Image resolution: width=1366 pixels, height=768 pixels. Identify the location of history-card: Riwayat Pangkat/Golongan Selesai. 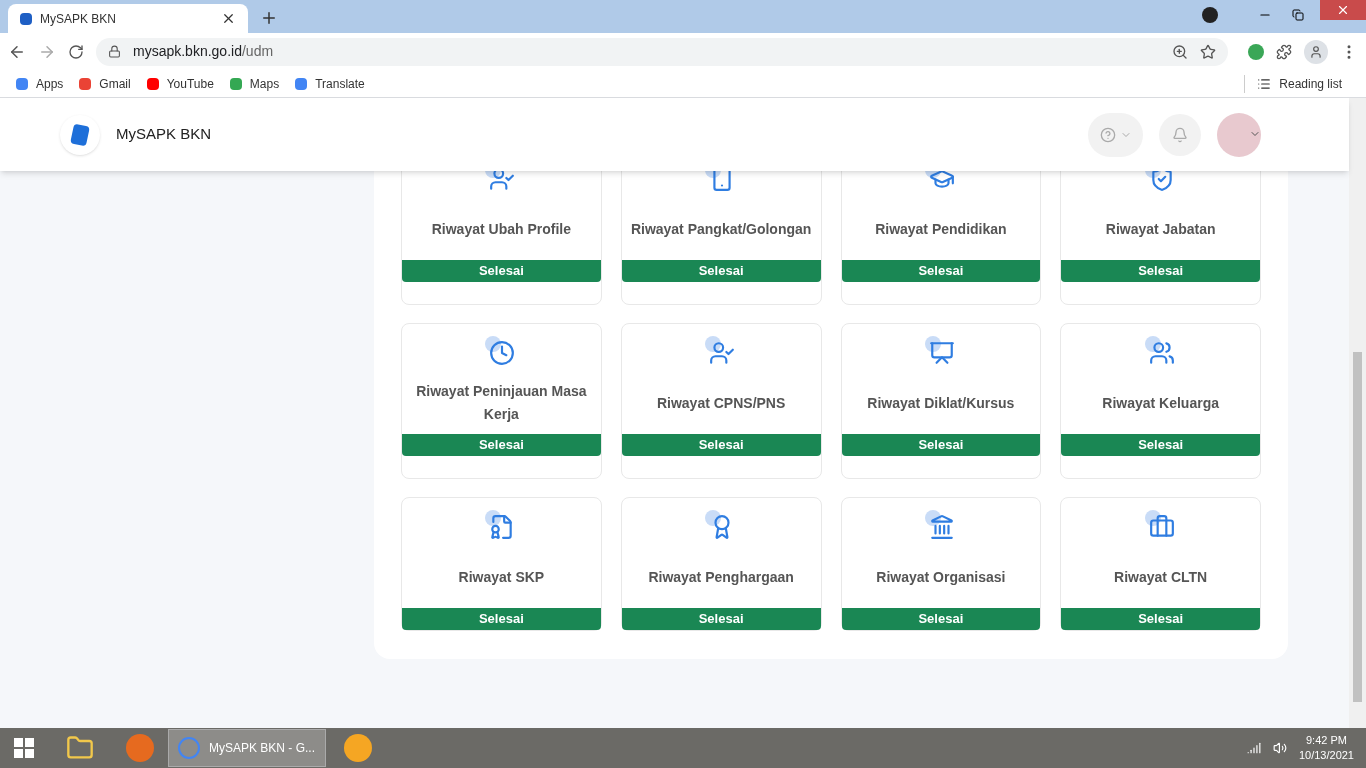
(721, 238).